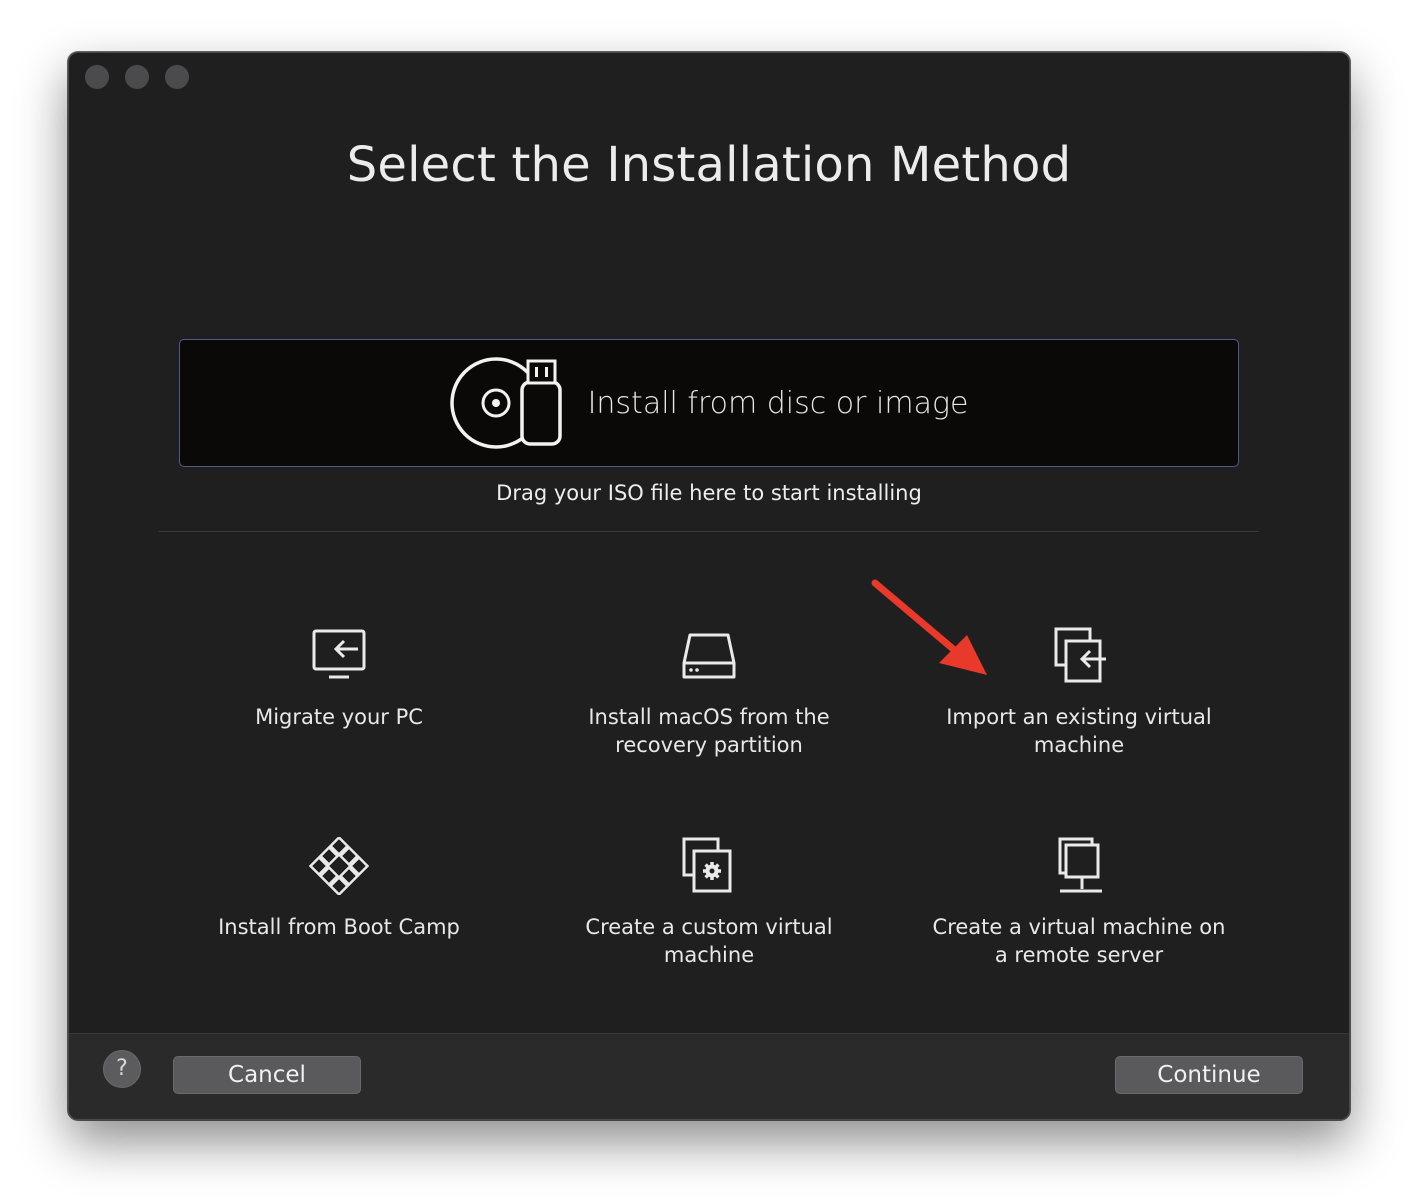 The image size is (1416, 1202). I want to click on option-label: Install from Boot Camp, so click(339, 927).